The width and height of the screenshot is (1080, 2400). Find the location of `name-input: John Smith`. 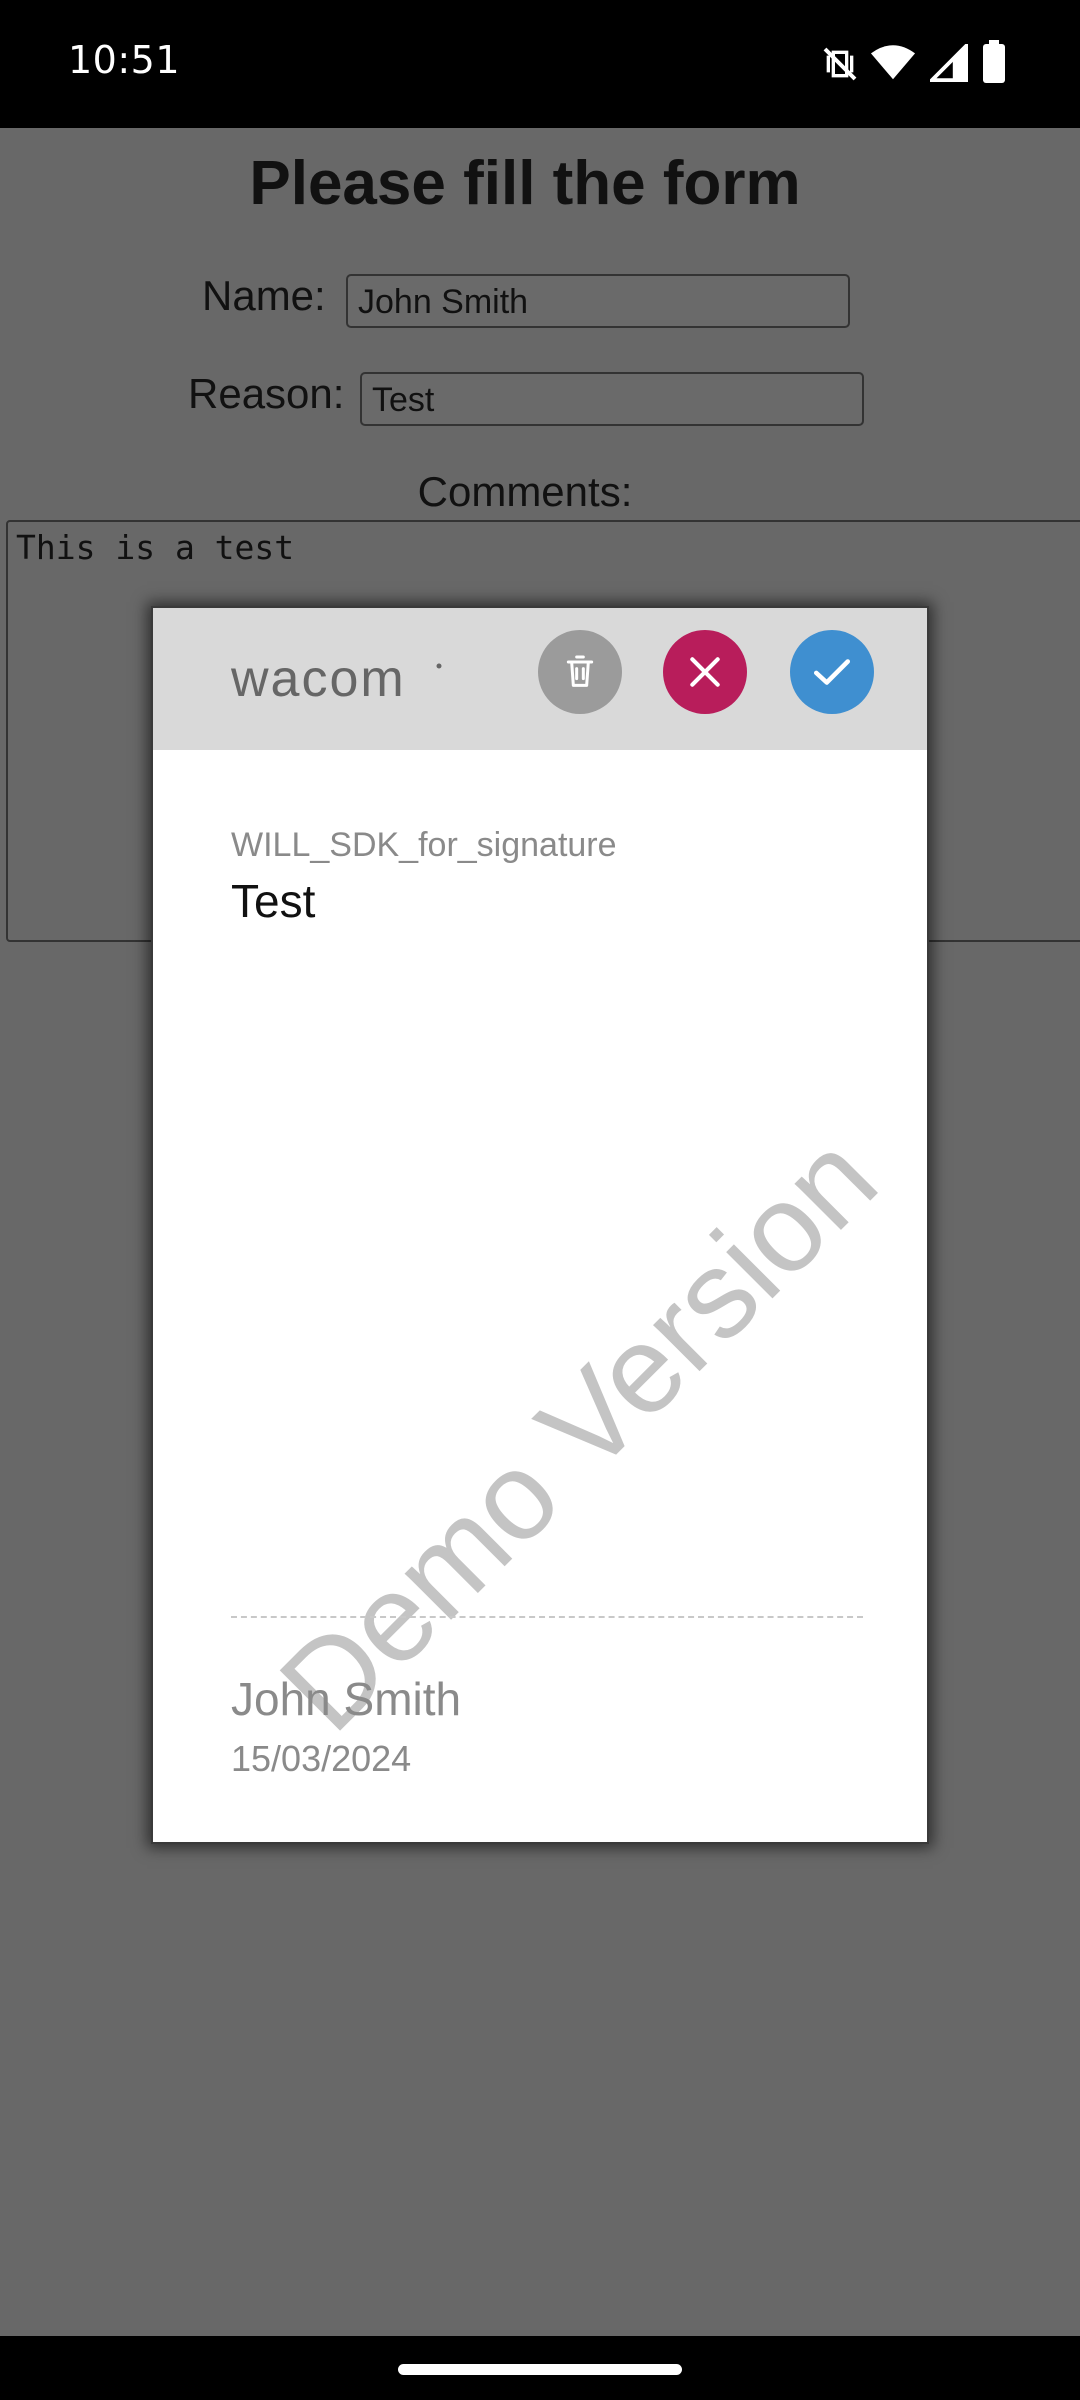

name-input: John Smith is located at coordinates (598, 301).